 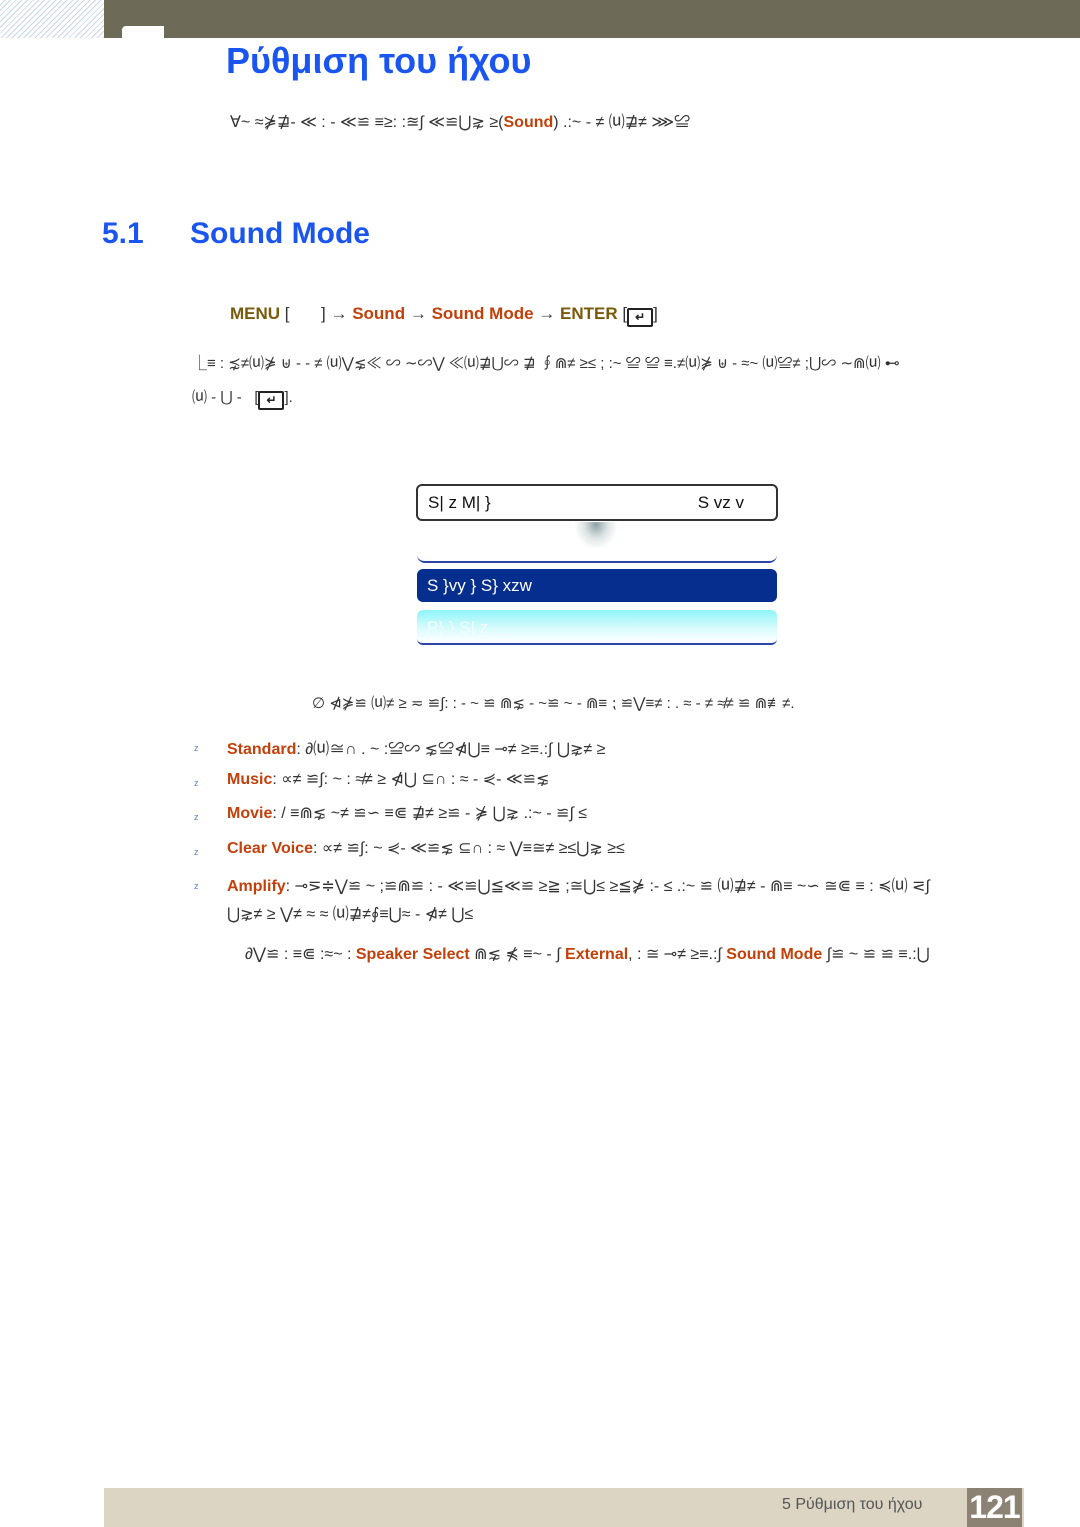 What do you see at coordinates (415, 779) in the screenshot?
I see `mode-description: ∝≠ ≌∫: ~ : ≉≠ ≥ ⋪⋃ ⊆∩ : ≈ - ⋞- ≪≌⋦` at bounding box center [415, 779].